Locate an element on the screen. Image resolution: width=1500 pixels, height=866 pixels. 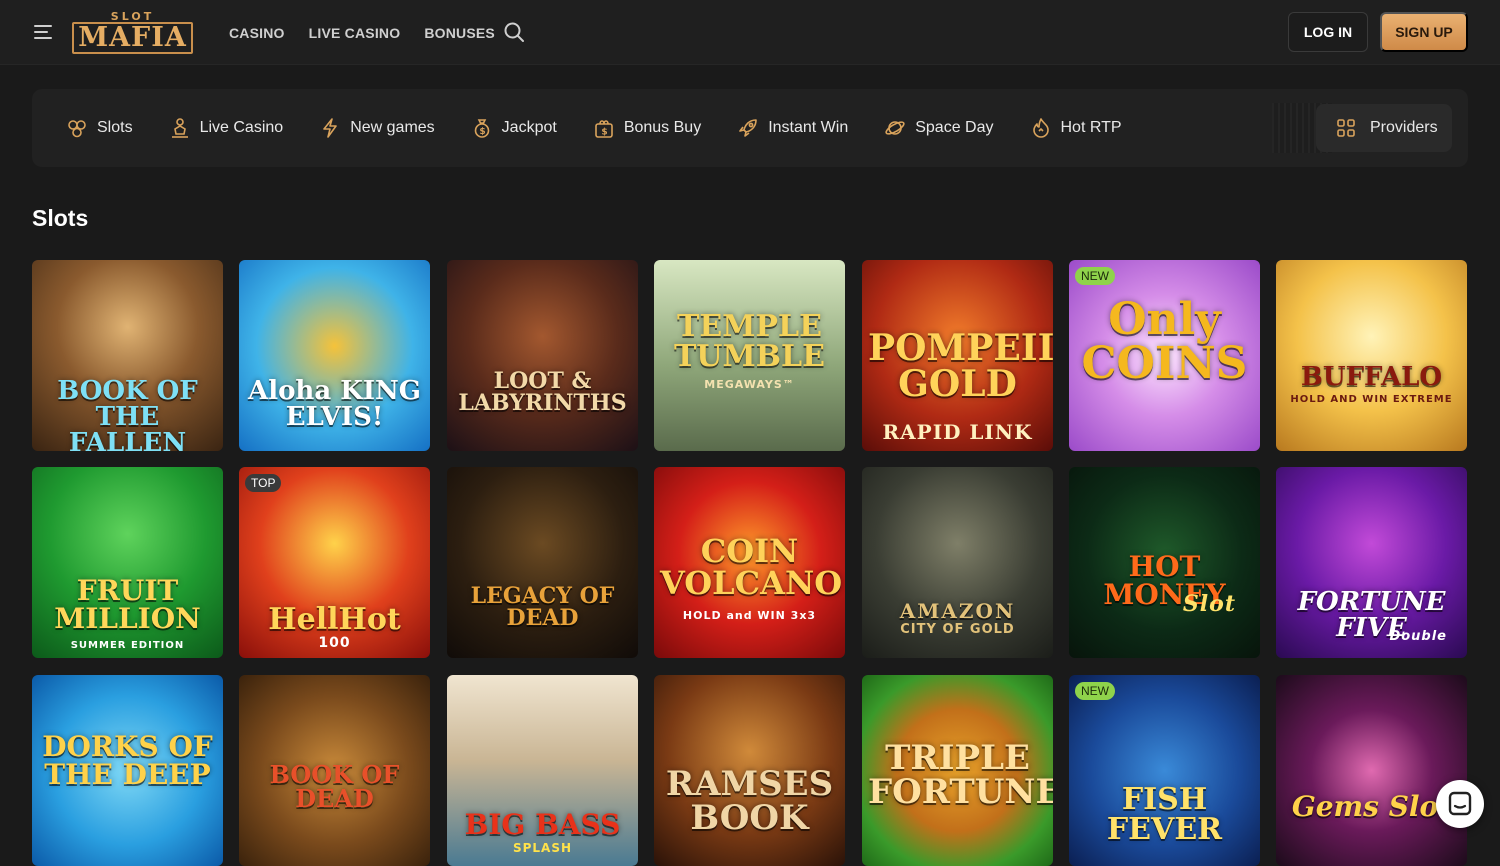
game-title: Gems Slot is located at coordinates (1371, 806).